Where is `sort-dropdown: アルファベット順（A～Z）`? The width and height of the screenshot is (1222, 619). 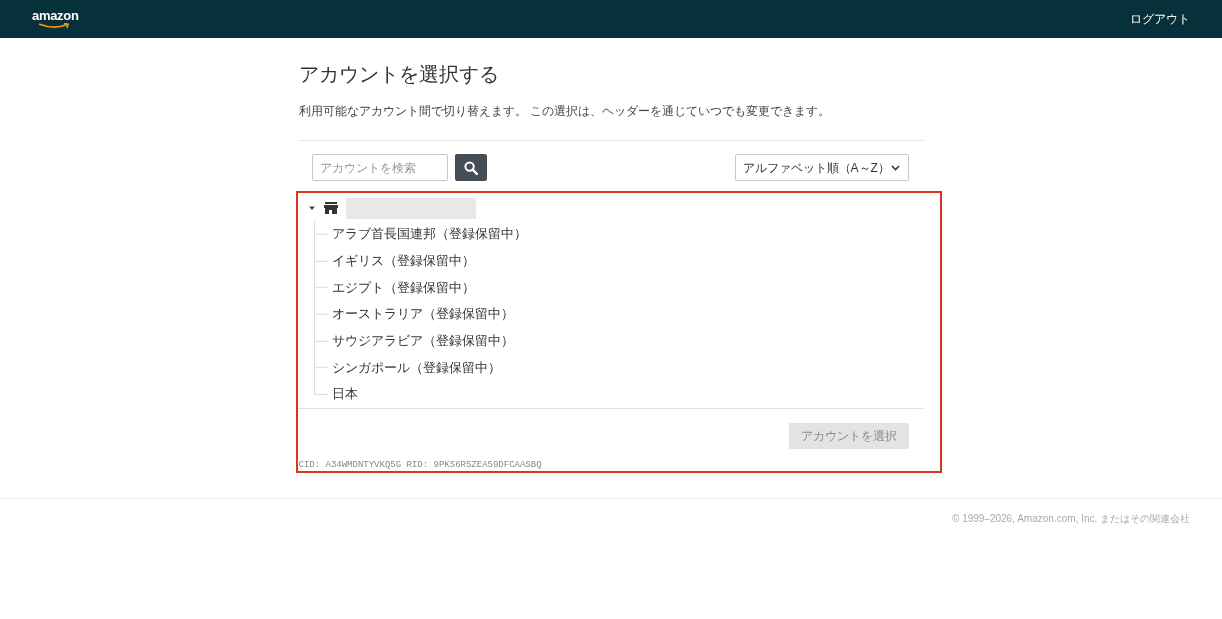
sort-dropdown: アルファベット順（A～Z） is located at coordinates (821, 167).